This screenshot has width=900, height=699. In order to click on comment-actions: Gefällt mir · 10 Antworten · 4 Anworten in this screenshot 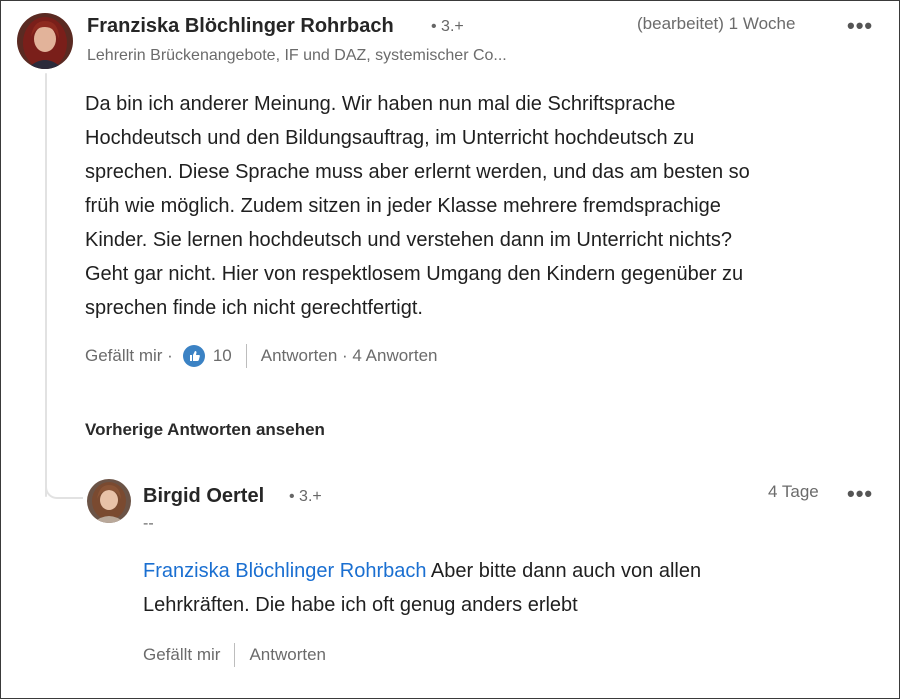, I will do `click(261, 356)`.